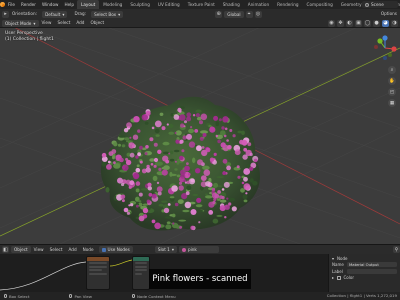 Image resolution: width=400 pixels, height=300 pixels. Describe the element at coordinates (392, 103) in the screenshot. I see `grid-icon: ▦` at that location.